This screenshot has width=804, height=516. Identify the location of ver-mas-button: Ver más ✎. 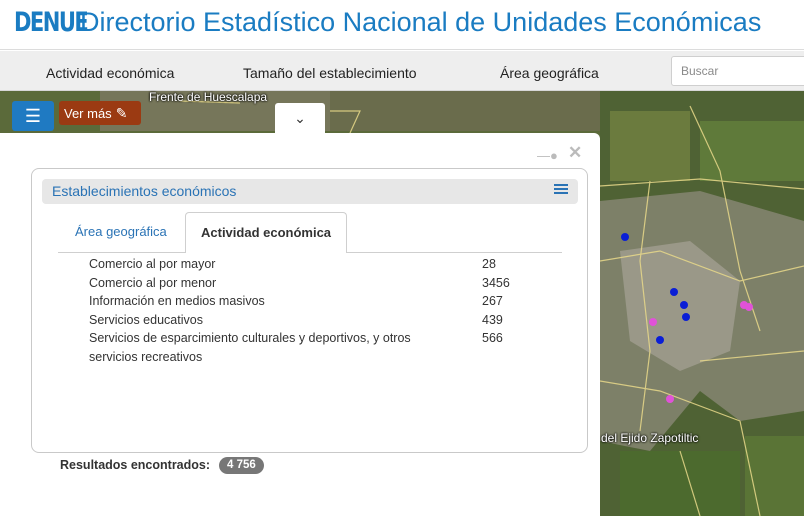
(100, 113).